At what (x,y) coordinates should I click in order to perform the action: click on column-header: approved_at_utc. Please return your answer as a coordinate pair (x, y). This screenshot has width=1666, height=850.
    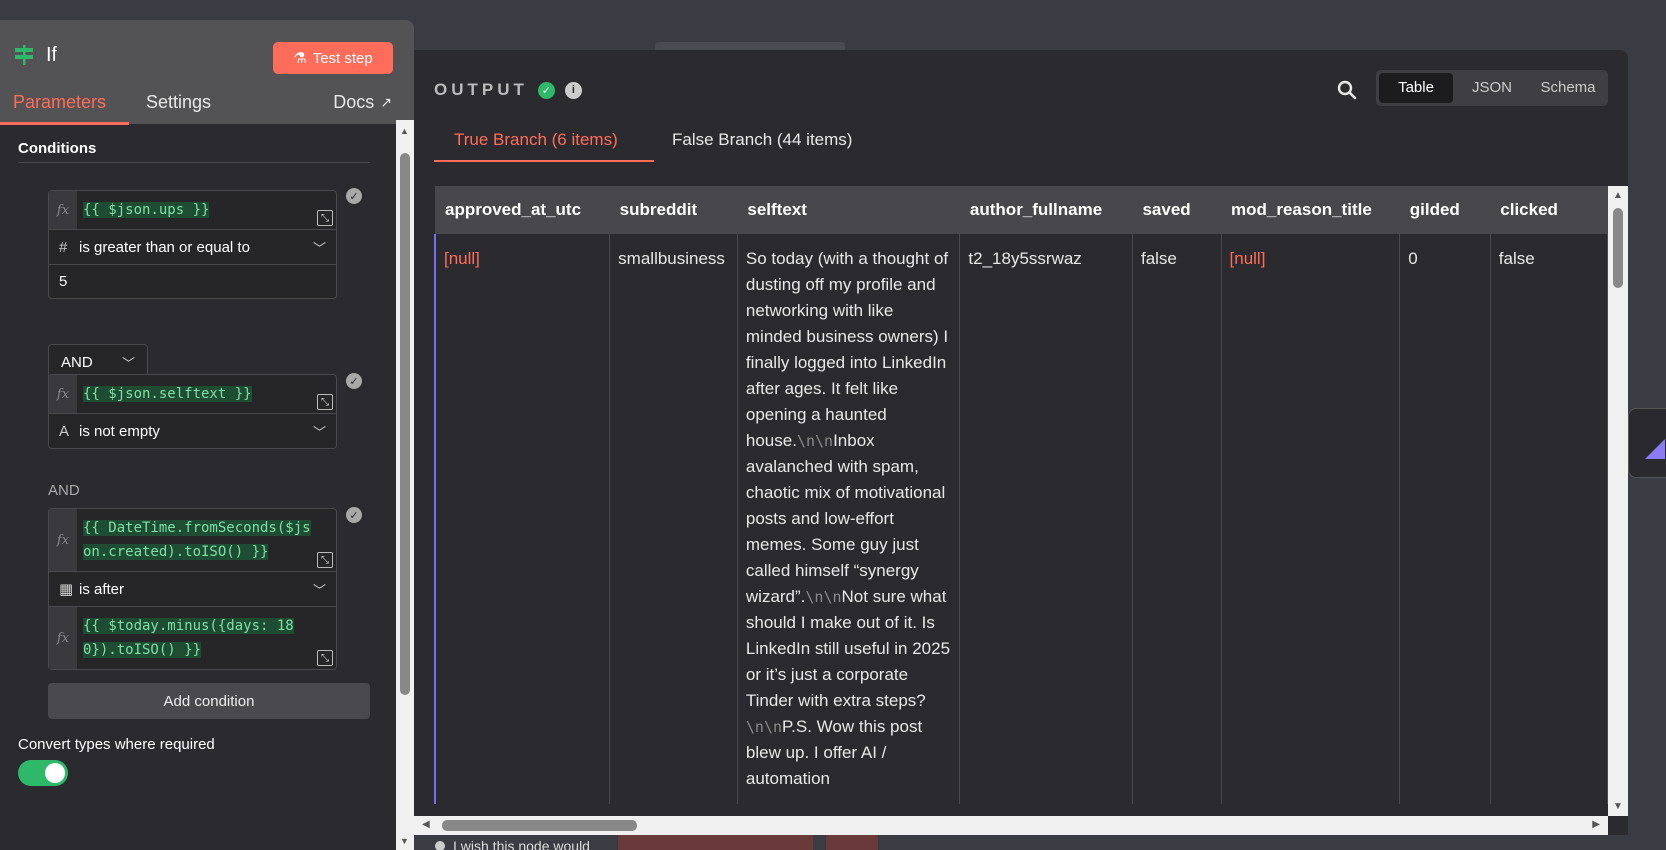
    Looking at the image, I should click on (522, 210).